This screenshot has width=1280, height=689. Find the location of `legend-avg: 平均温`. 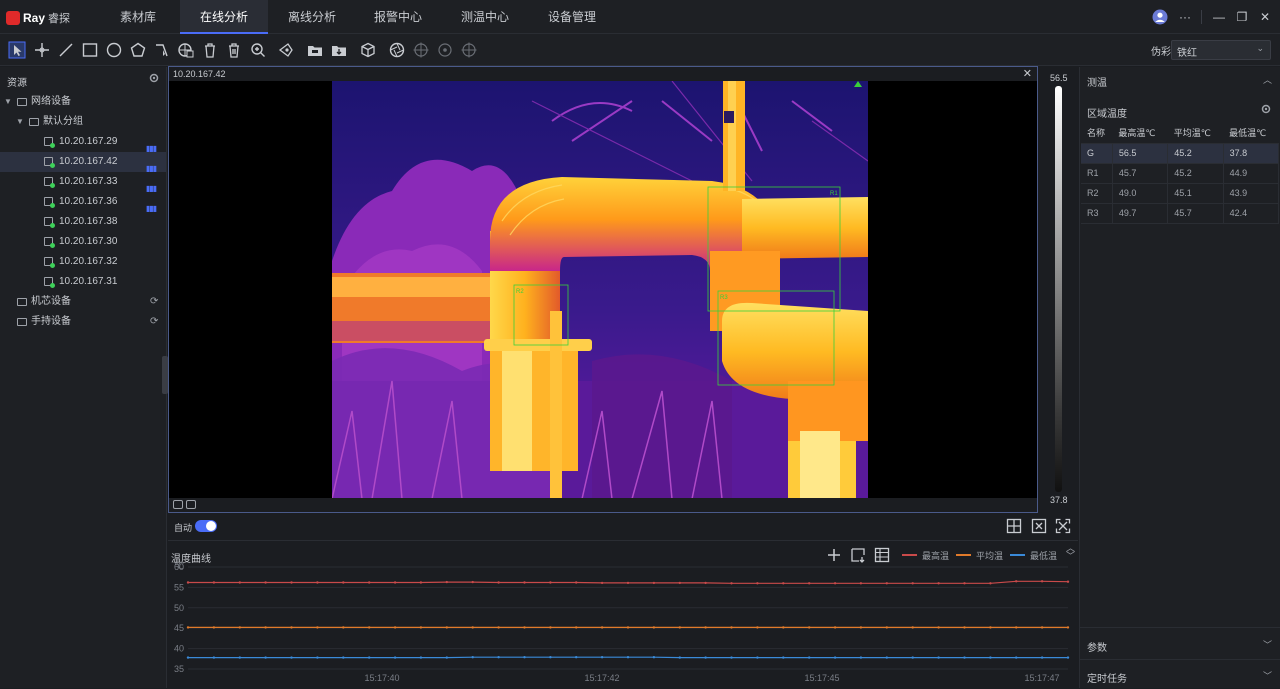

legend-avg: 平均温 is located at coordinates (979, 555).